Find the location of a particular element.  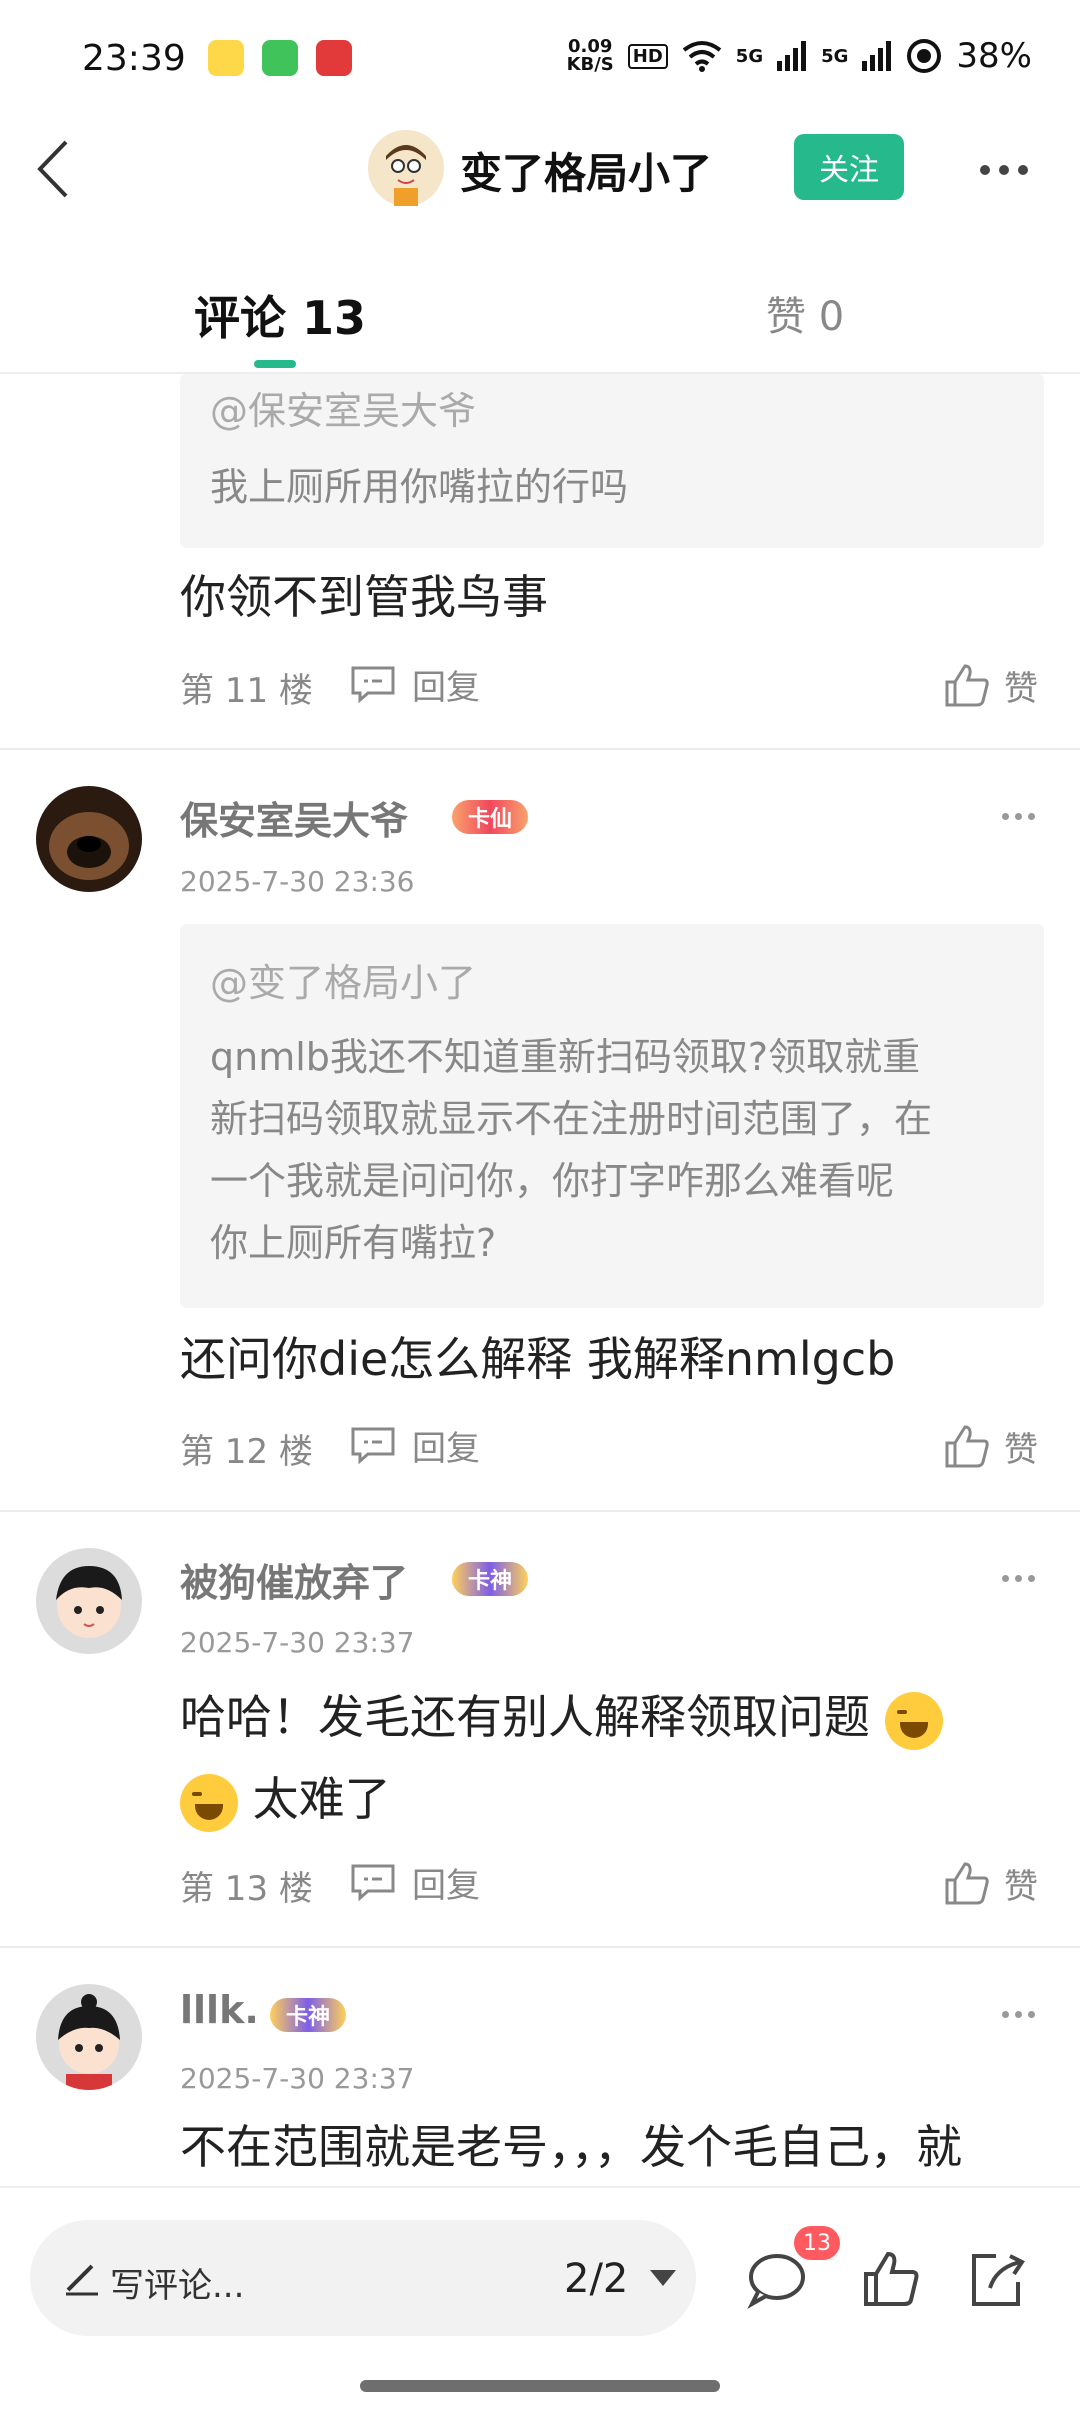

author-avatar is located at coordinates (406, 168).